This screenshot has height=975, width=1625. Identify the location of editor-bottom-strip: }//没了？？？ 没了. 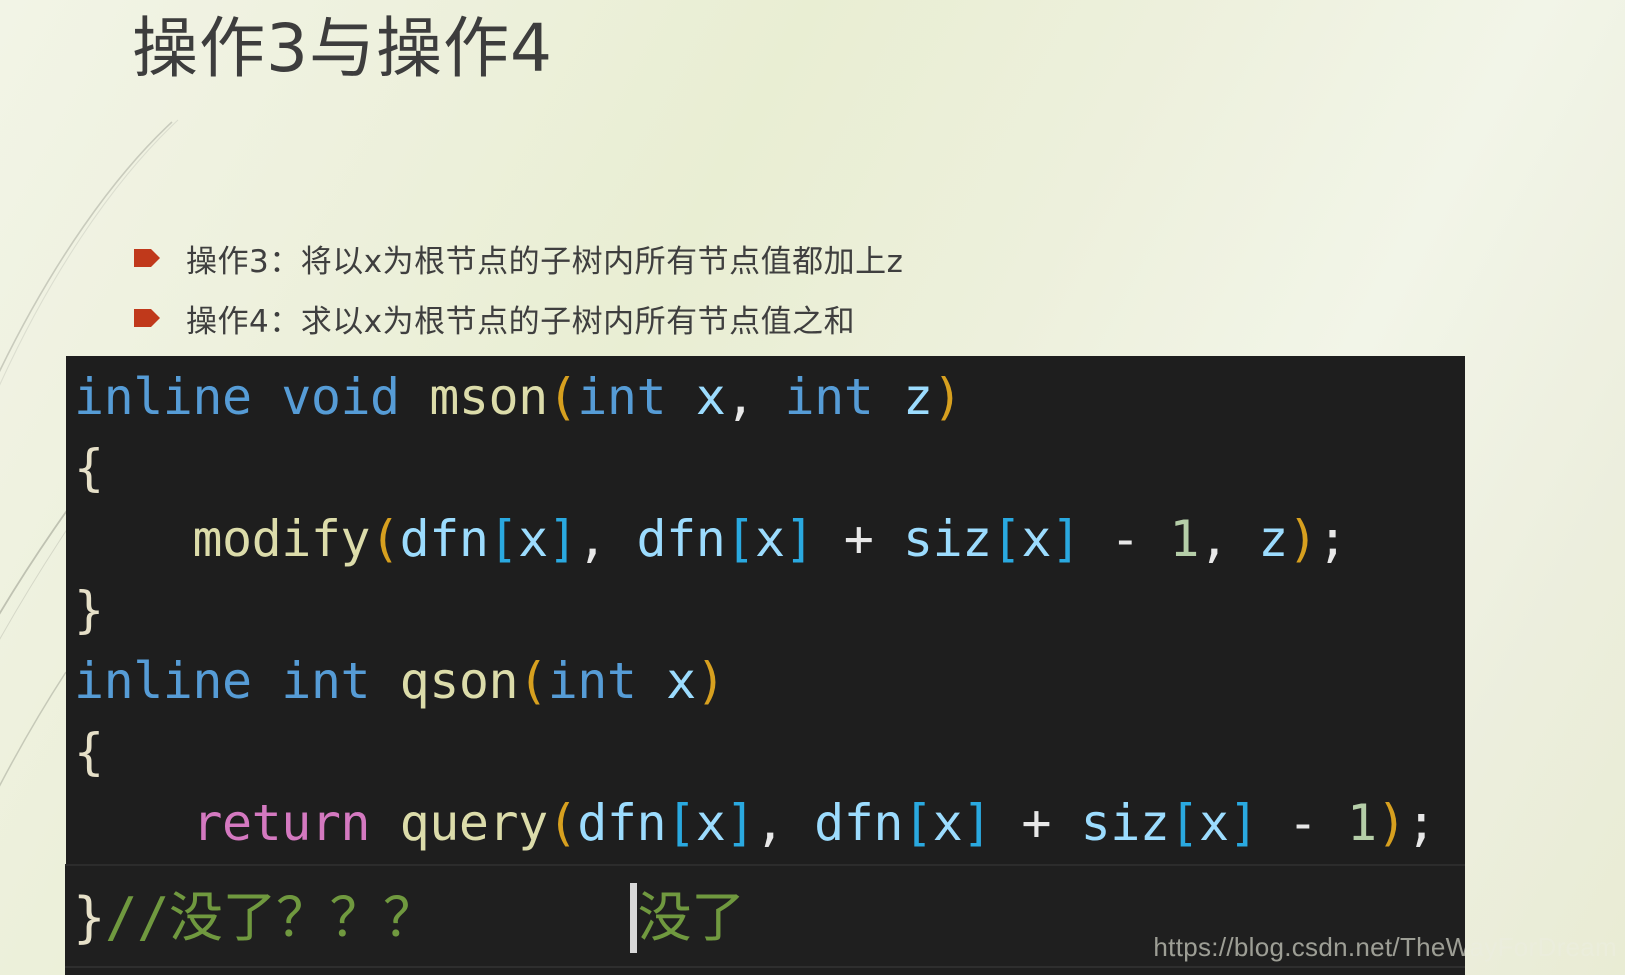
(765, 919).